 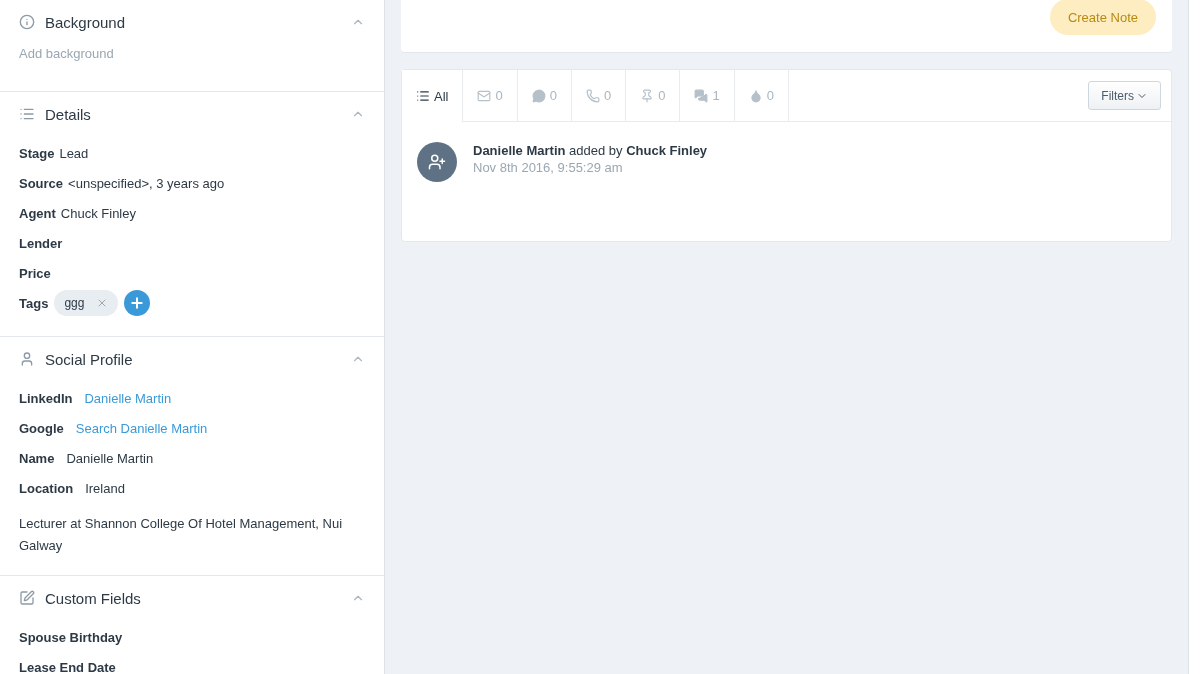 What do you see at coordinates (110, 458) in the screenshot?
I see `field-value: Danielle Martin` at bounding box center [110, 458].